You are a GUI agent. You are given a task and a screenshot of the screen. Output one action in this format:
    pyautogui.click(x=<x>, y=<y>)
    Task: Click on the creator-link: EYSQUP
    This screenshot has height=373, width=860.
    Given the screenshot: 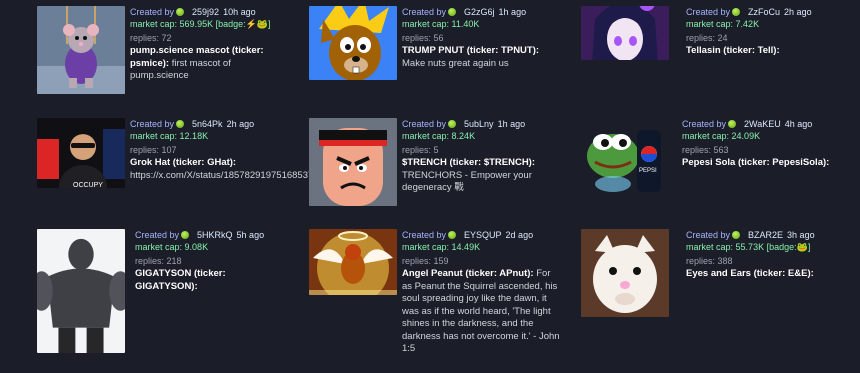 What is the action you would take?
    pyautogui.click(x=483, y=235)
    